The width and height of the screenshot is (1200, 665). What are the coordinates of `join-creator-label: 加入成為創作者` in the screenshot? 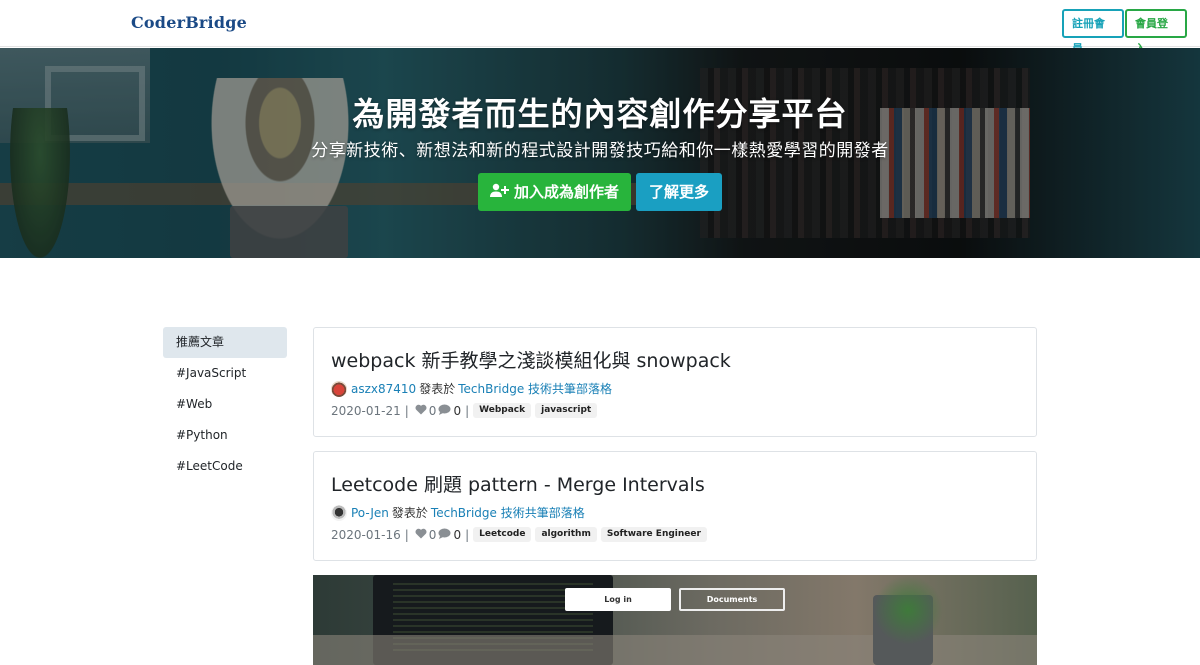 It's located at (566, 192).